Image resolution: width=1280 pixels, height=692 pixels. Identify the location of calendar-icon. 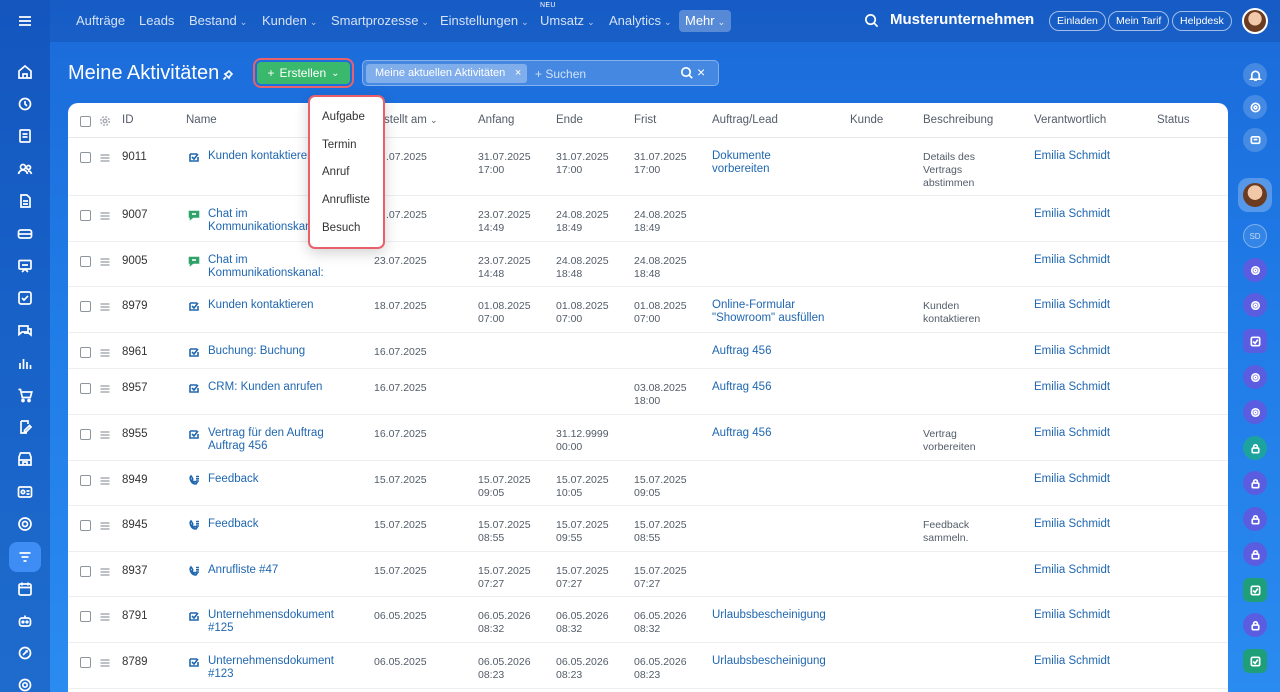
(25, 589).